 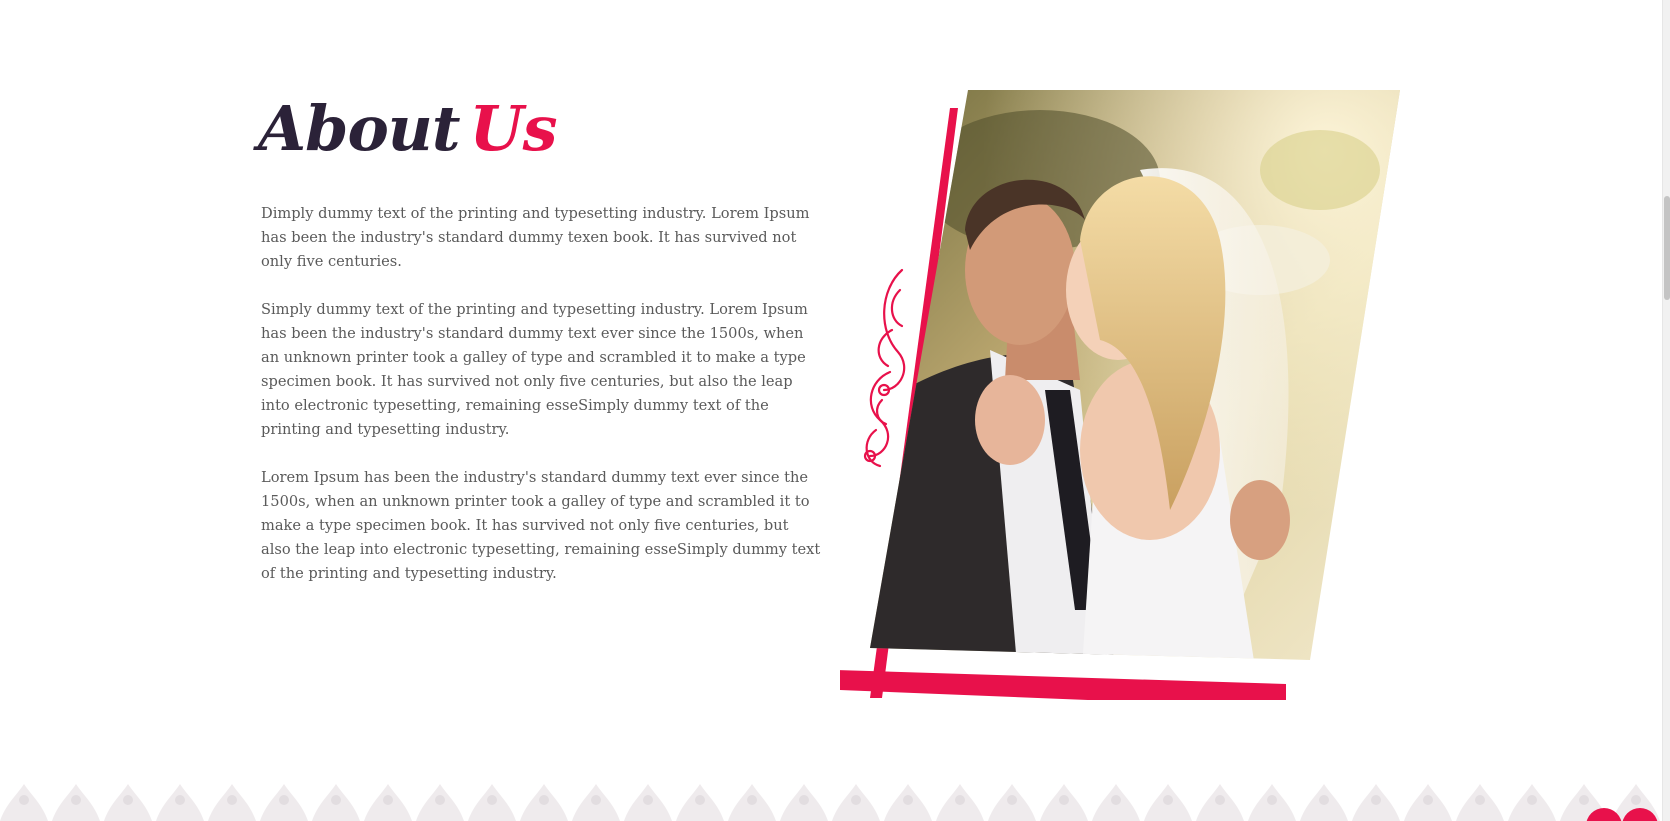 What do you see at coordinates (359, 128) in the screenshot?
I see `about-title-word1: About` at bounding box center [359, 128].